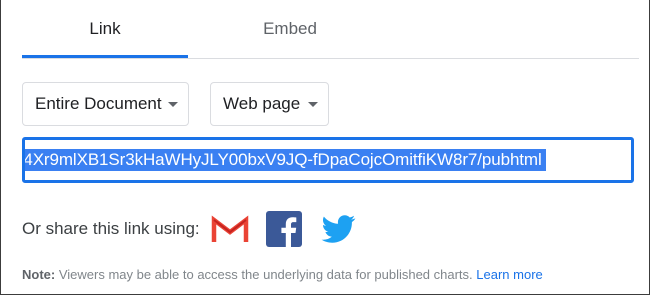 The width and height of the screenshot is (650, 295). What do you see at coordinates (230, 229) in the screenshot?
I see `gmail-icon` at bounding box center [230, 229].